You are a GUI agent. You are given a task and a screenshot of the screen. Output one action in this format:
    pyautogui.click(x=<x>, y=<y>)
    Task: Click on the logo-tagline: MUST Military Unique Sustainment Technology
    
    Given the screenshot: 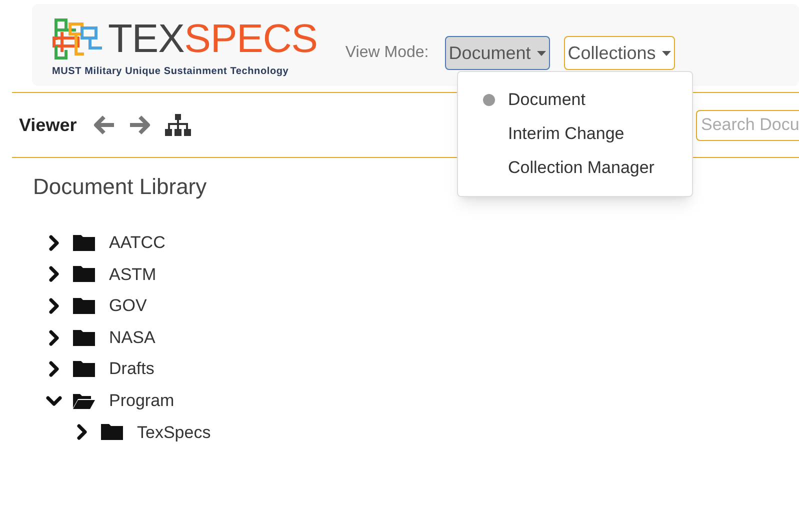 What is the action you would take?
    pyautogui.click(x=171, y=72)
    